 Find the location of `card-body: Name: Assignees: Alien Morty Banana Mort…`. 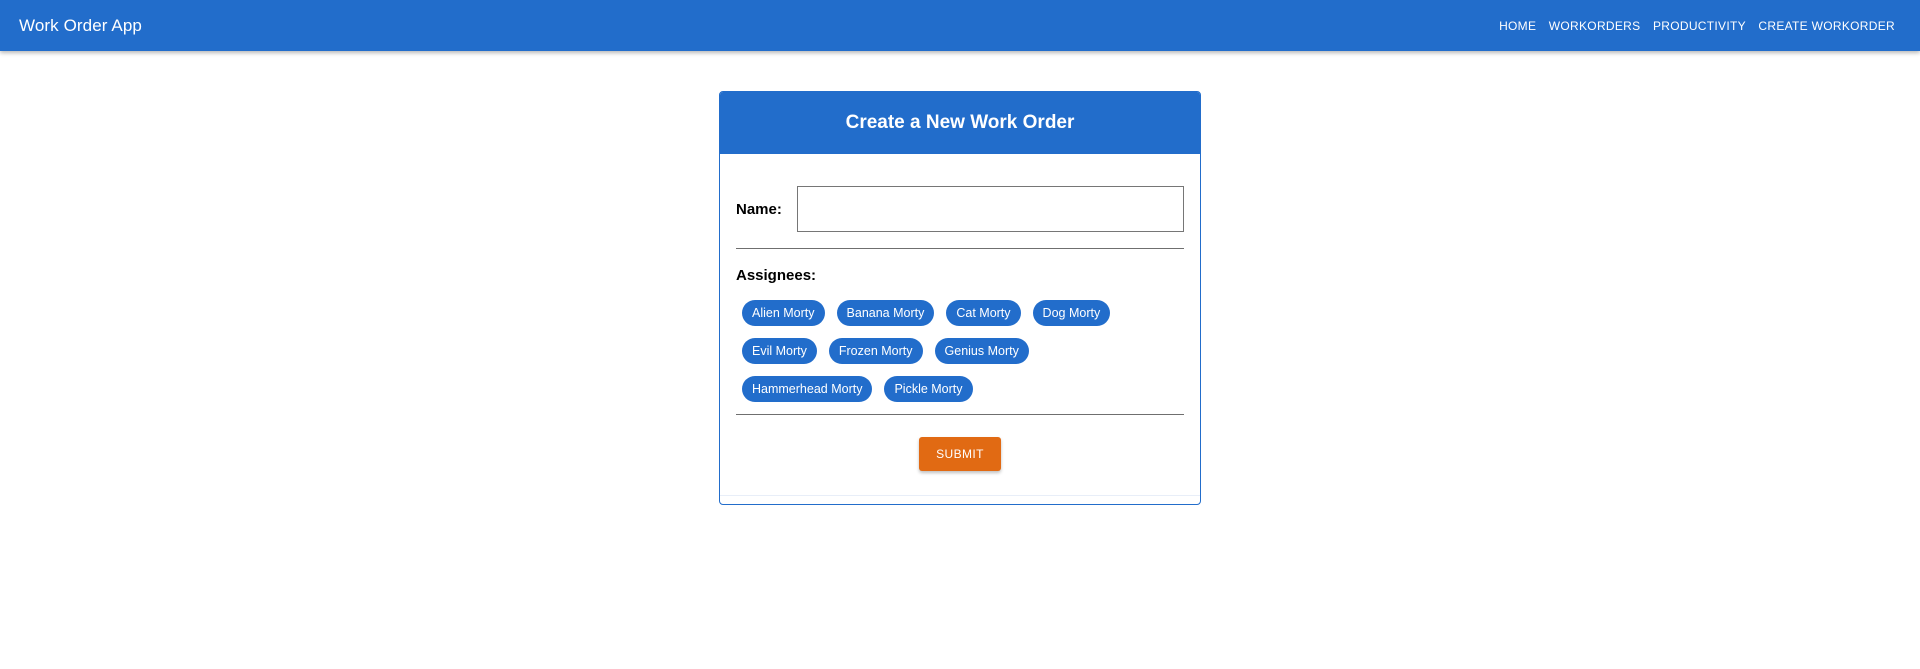

card-body: Name: Assignees: Alien Morty Banana Mort… is located at coordinates (960, 328).